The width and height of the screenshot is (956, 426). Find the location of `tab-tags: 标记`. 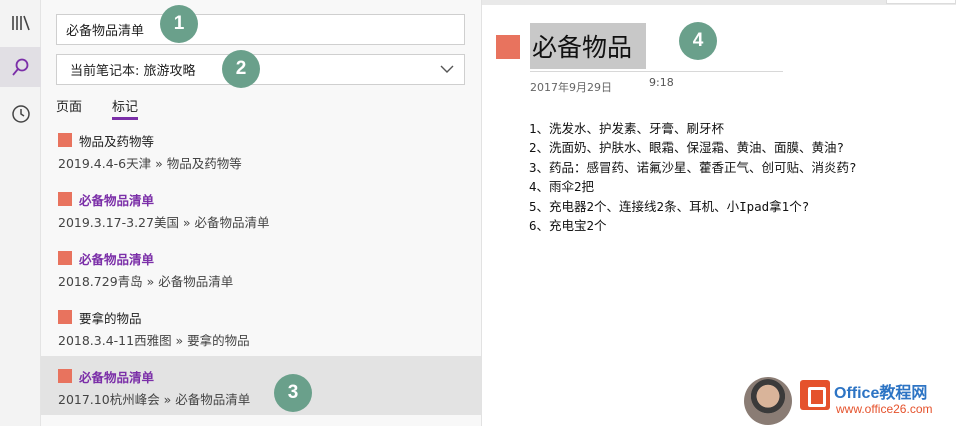

tab-tags: 标记 is located at coordinates (125, 108).